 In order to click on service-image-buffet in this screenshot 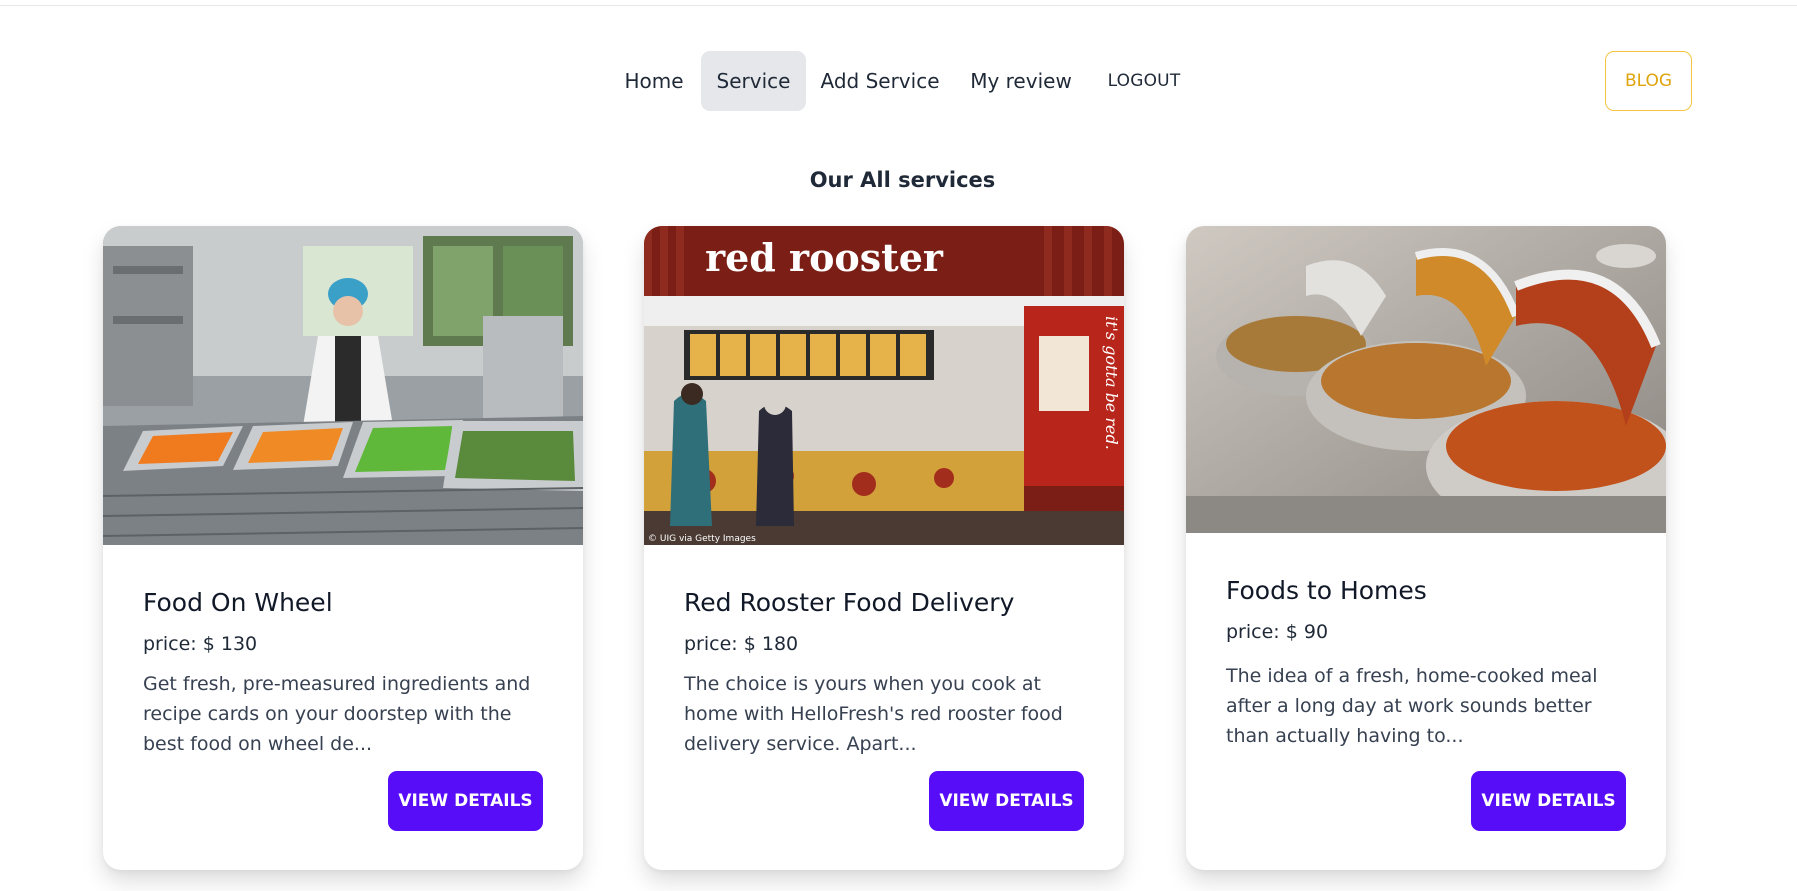, I will do `click(1426, 379)`.